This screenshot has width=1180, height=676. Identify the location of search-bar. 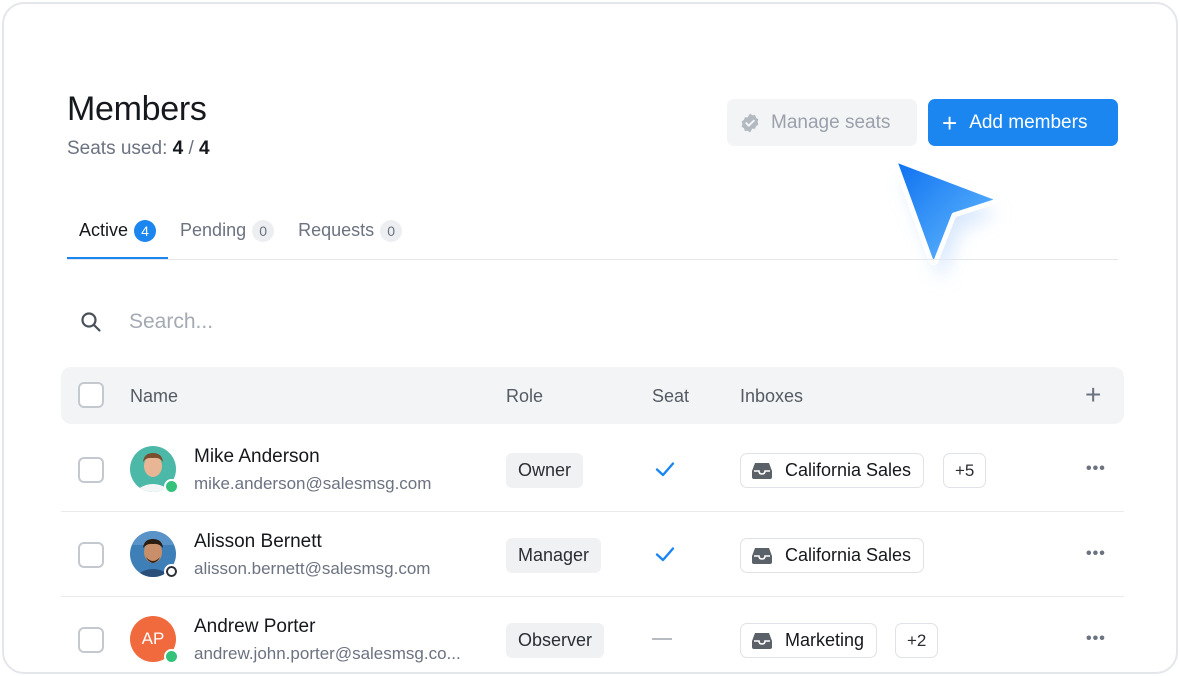
(304, 322).